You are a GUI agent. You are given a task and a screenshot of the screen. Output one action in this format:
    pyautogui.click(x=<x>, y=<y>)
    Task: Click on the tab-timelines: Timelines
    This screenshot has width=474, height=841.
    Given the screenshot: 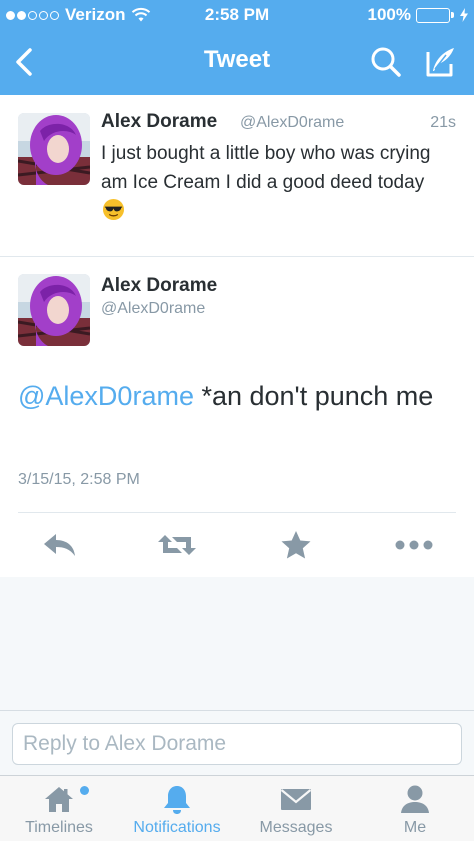 What is the action you would take?
    pyautogui.click(x=59, y=808)
    